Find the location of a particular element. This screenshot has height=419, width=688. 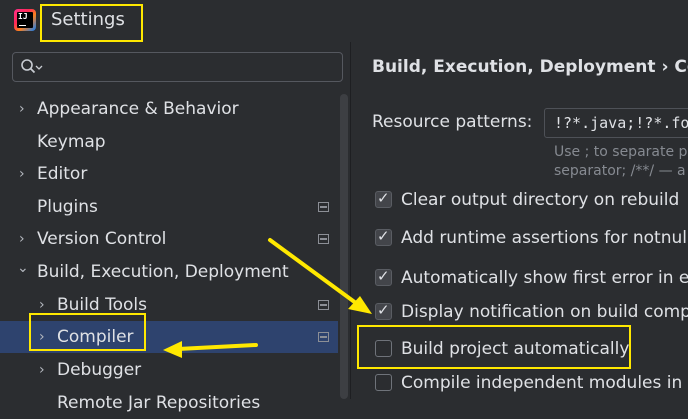

resource-patterns-hint: Use ; to separate p is located at coordinates (621, 152).